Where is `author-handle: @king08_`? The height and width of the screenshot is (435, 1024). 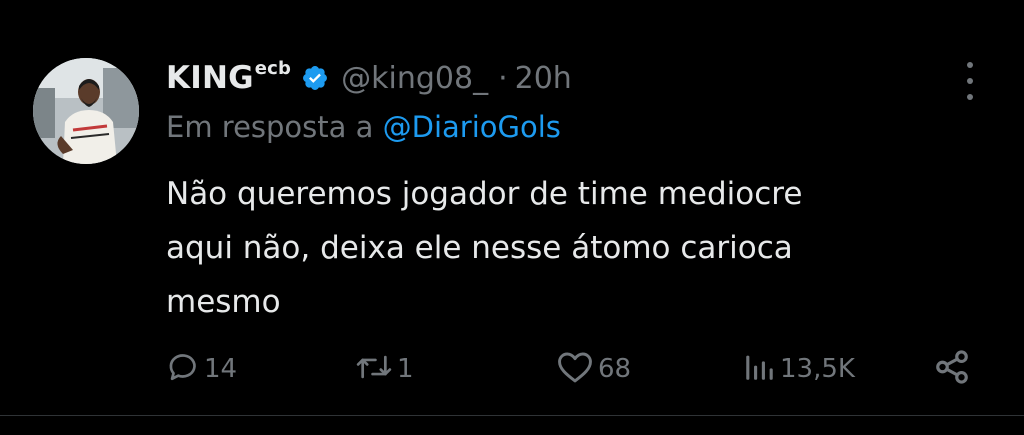 author-handle: @king08_ is located at coordinates (414, 78).